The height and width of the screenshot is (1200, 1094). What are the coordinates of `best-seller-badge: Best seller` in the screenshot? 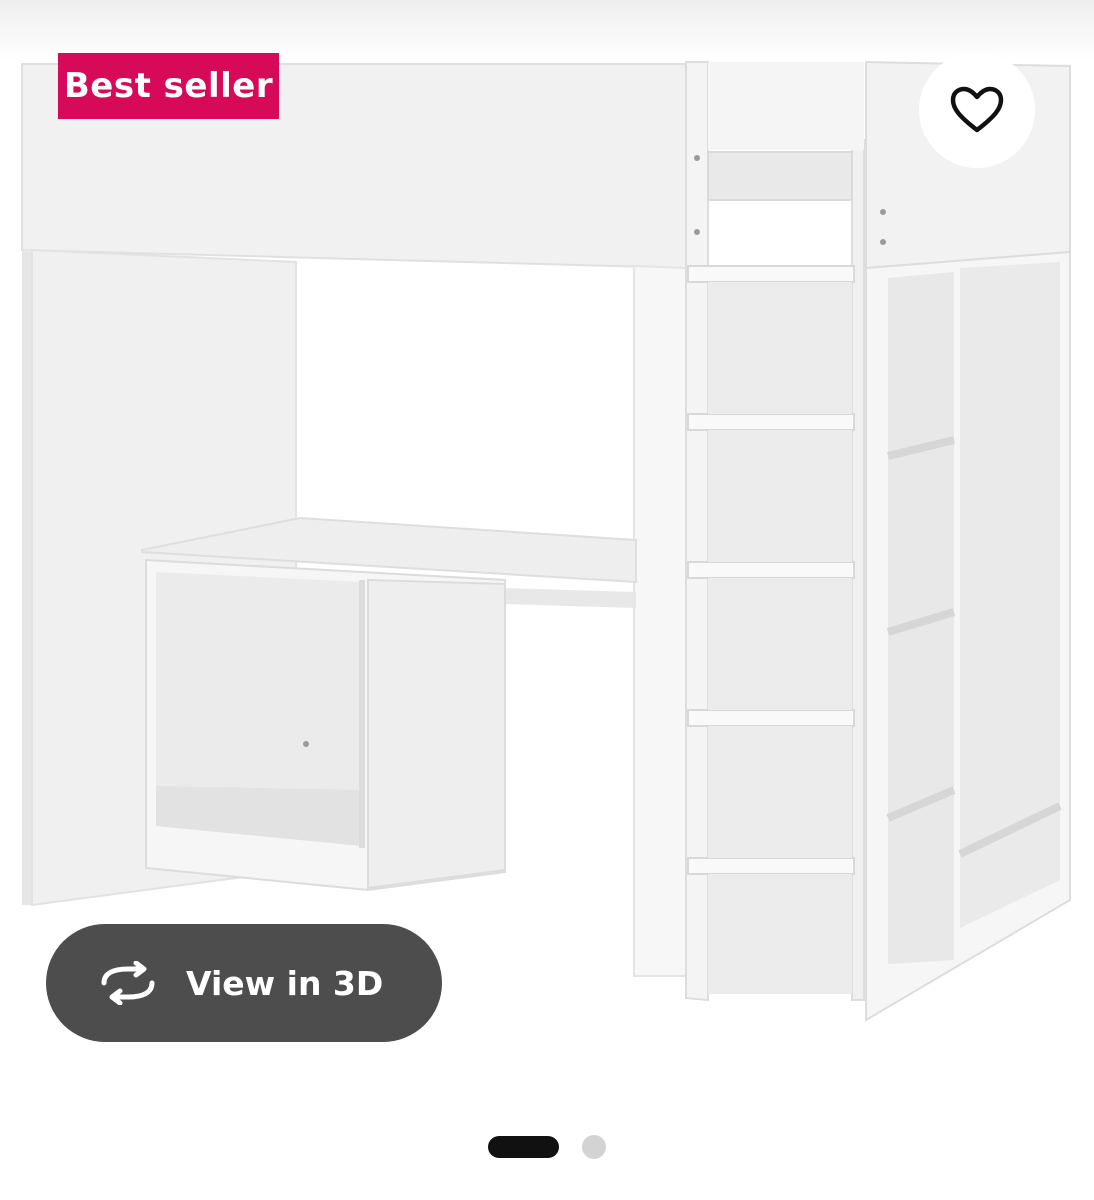 It's located at (168, 86).